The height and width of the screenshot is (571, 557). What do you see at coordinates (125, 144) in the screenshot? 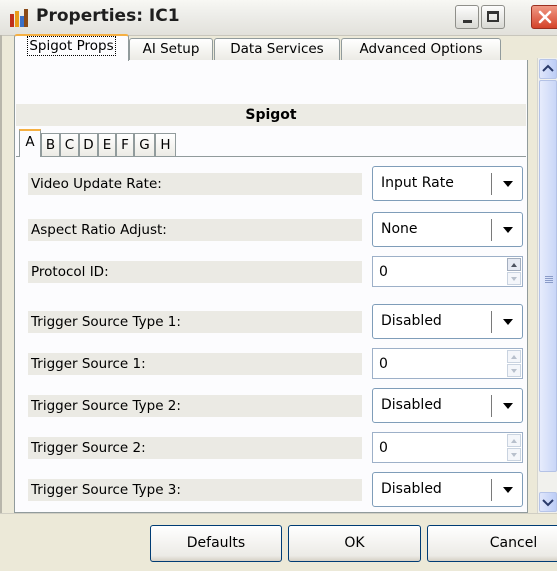
I see `subtab-f: F` at bounding box center [125, 144].